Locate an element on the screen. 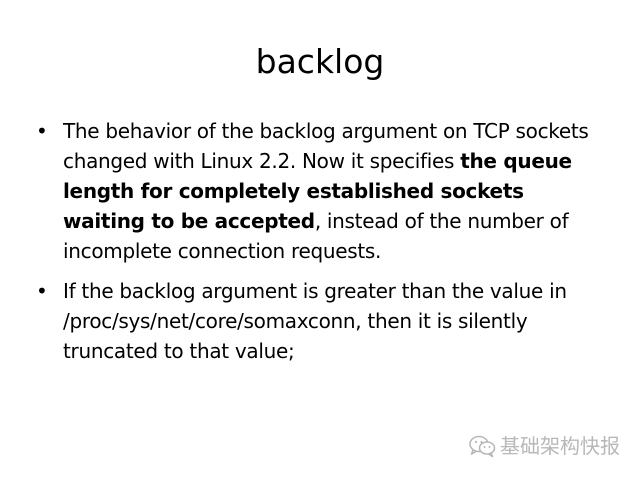 This screenshot has height=480, width=640. wechat-icon is located at coordinates (482, 446).